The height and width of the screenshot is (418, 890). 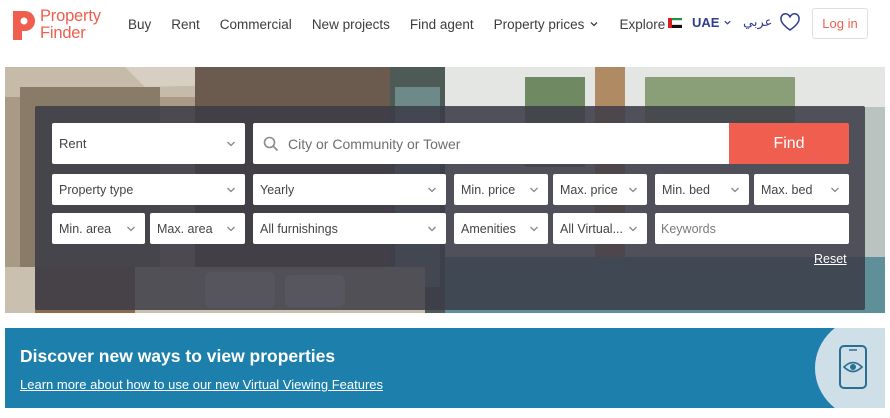 I want to click on country-label: UAE, so click(x=706, y=22).